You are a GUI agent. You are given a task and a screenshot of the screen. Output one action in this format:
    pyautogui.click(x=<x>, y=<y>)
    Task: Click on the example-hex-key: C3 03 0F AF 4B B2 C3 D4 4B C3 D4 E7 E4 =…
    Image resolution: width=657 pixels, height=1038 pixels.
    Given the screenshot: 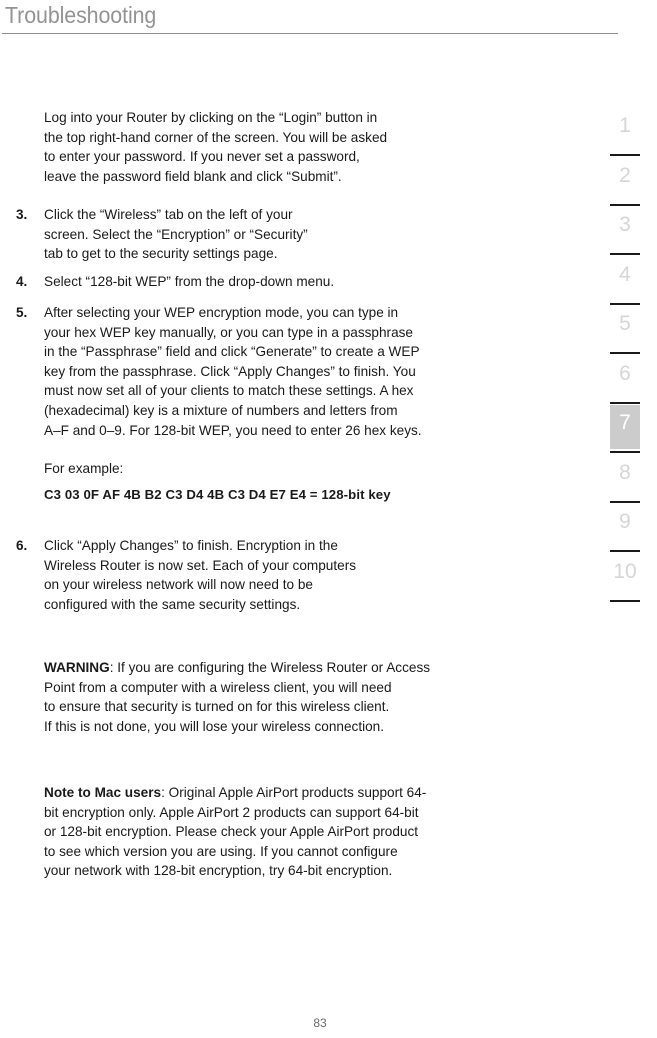 What is the action you would take?
    pyautogui.click(x=217, y=494)
    